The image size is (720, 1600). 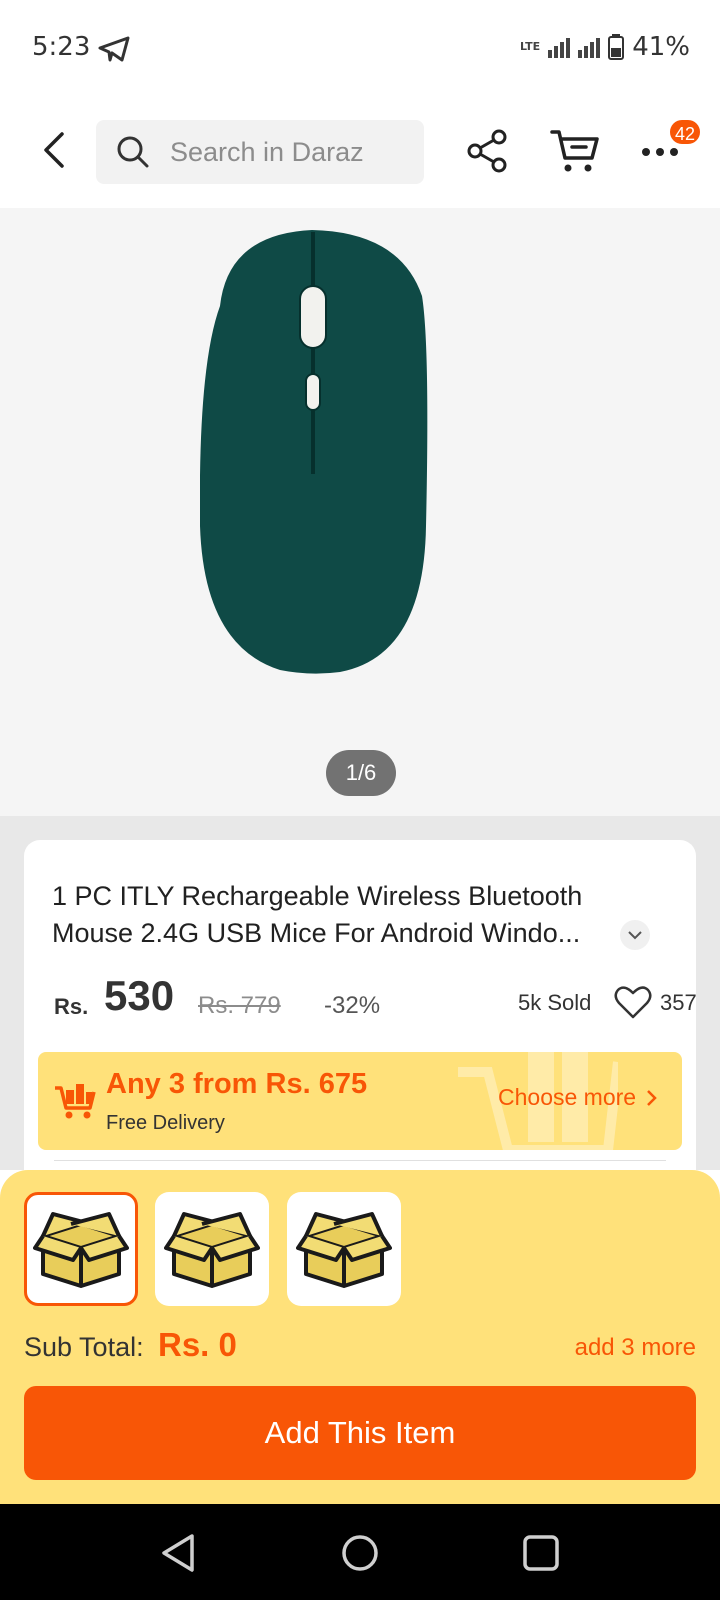 What do you see at coordinates (661, 47) in the screenshot?
I see `battery-level: 41%` at bounding box center [661, 47].